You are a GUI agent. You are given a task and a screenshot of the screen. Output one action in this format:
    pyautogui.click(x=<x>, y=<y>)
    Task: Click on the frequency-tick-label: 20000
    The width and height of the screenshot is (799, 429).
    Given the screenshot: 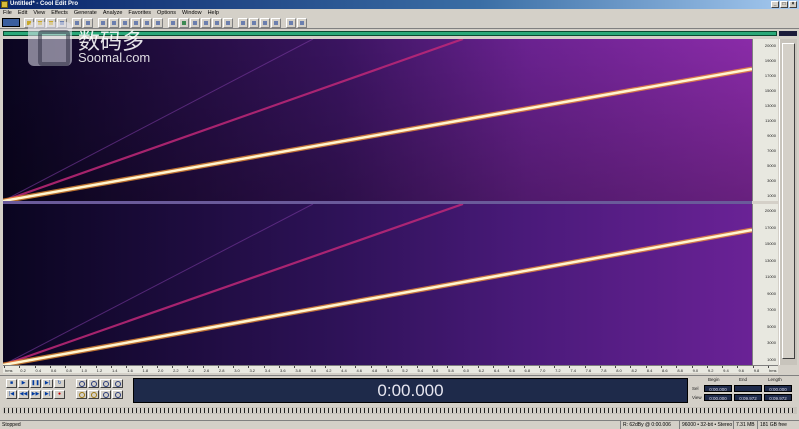 What is the action you would take?
    pyautogui.click(x=770, y=210)
    